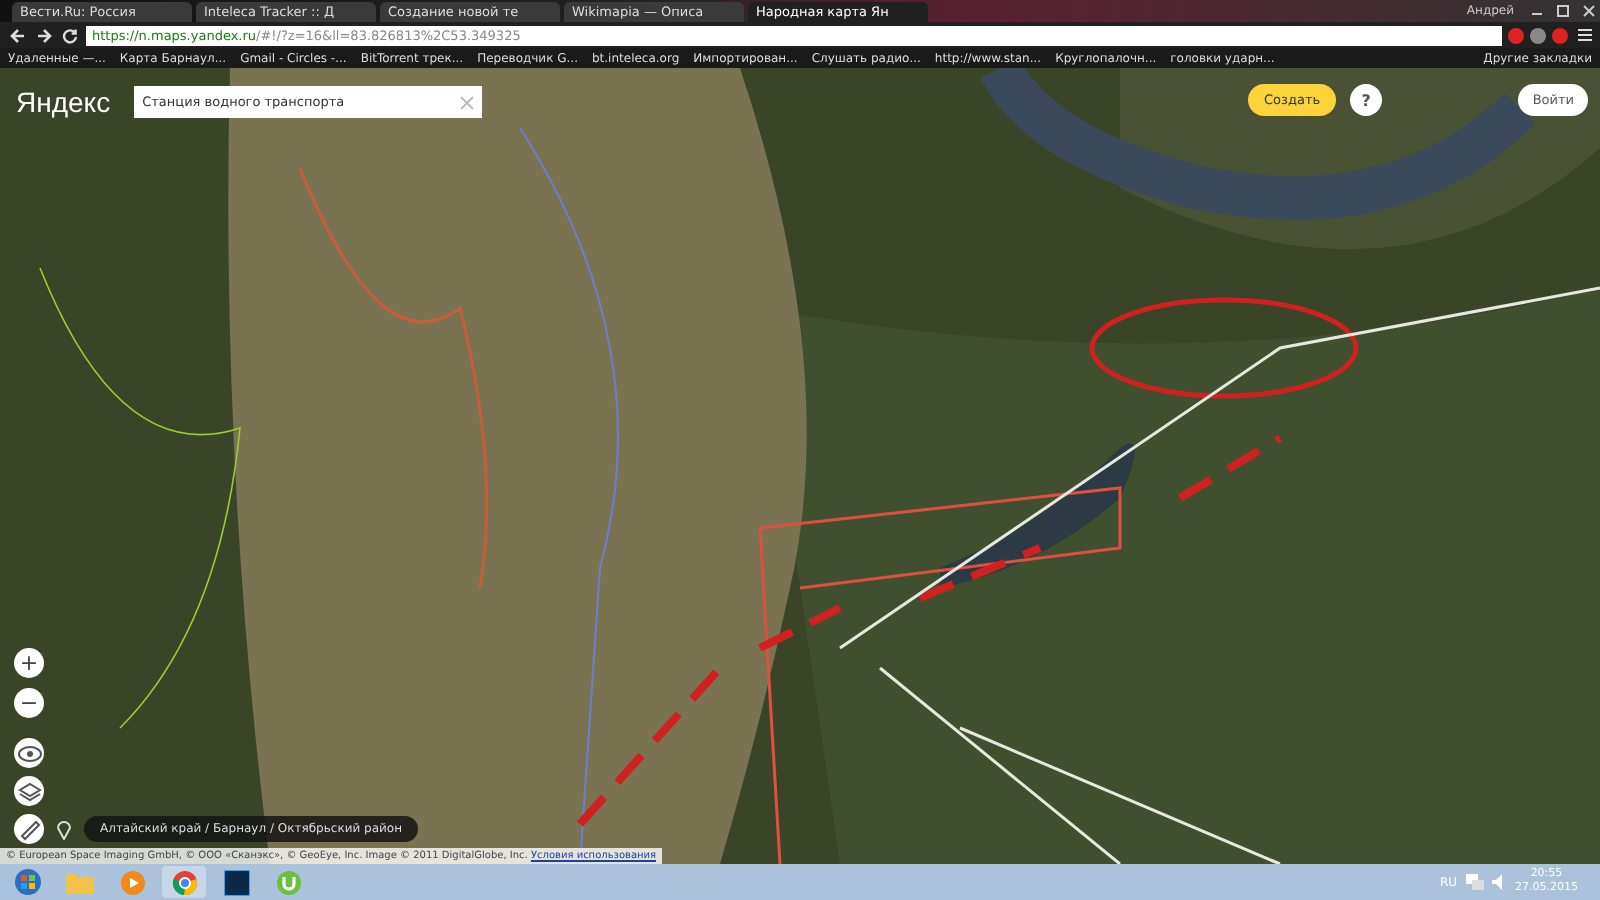  I want to click on reload-icon, so click(70, 35).